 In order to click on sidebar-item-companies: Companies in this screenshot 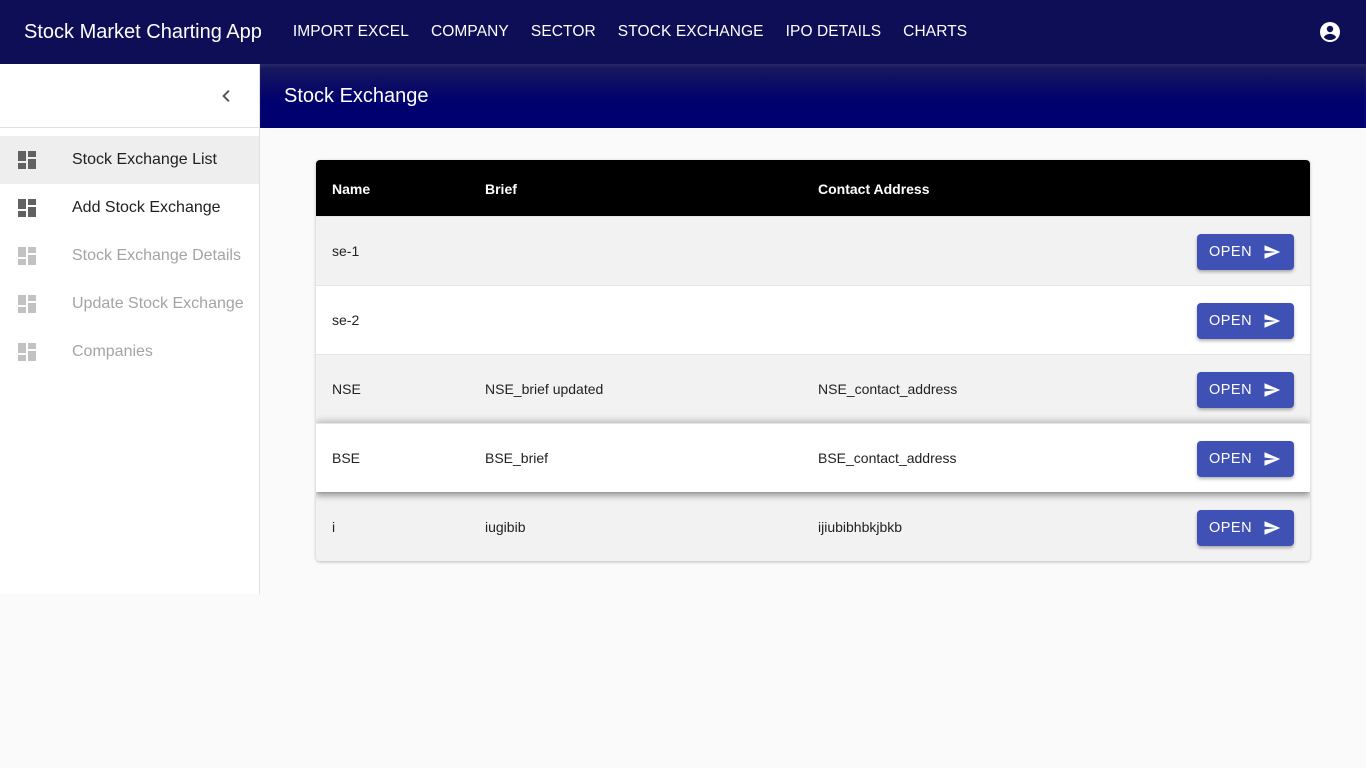, I will do `click(129, 352)`.